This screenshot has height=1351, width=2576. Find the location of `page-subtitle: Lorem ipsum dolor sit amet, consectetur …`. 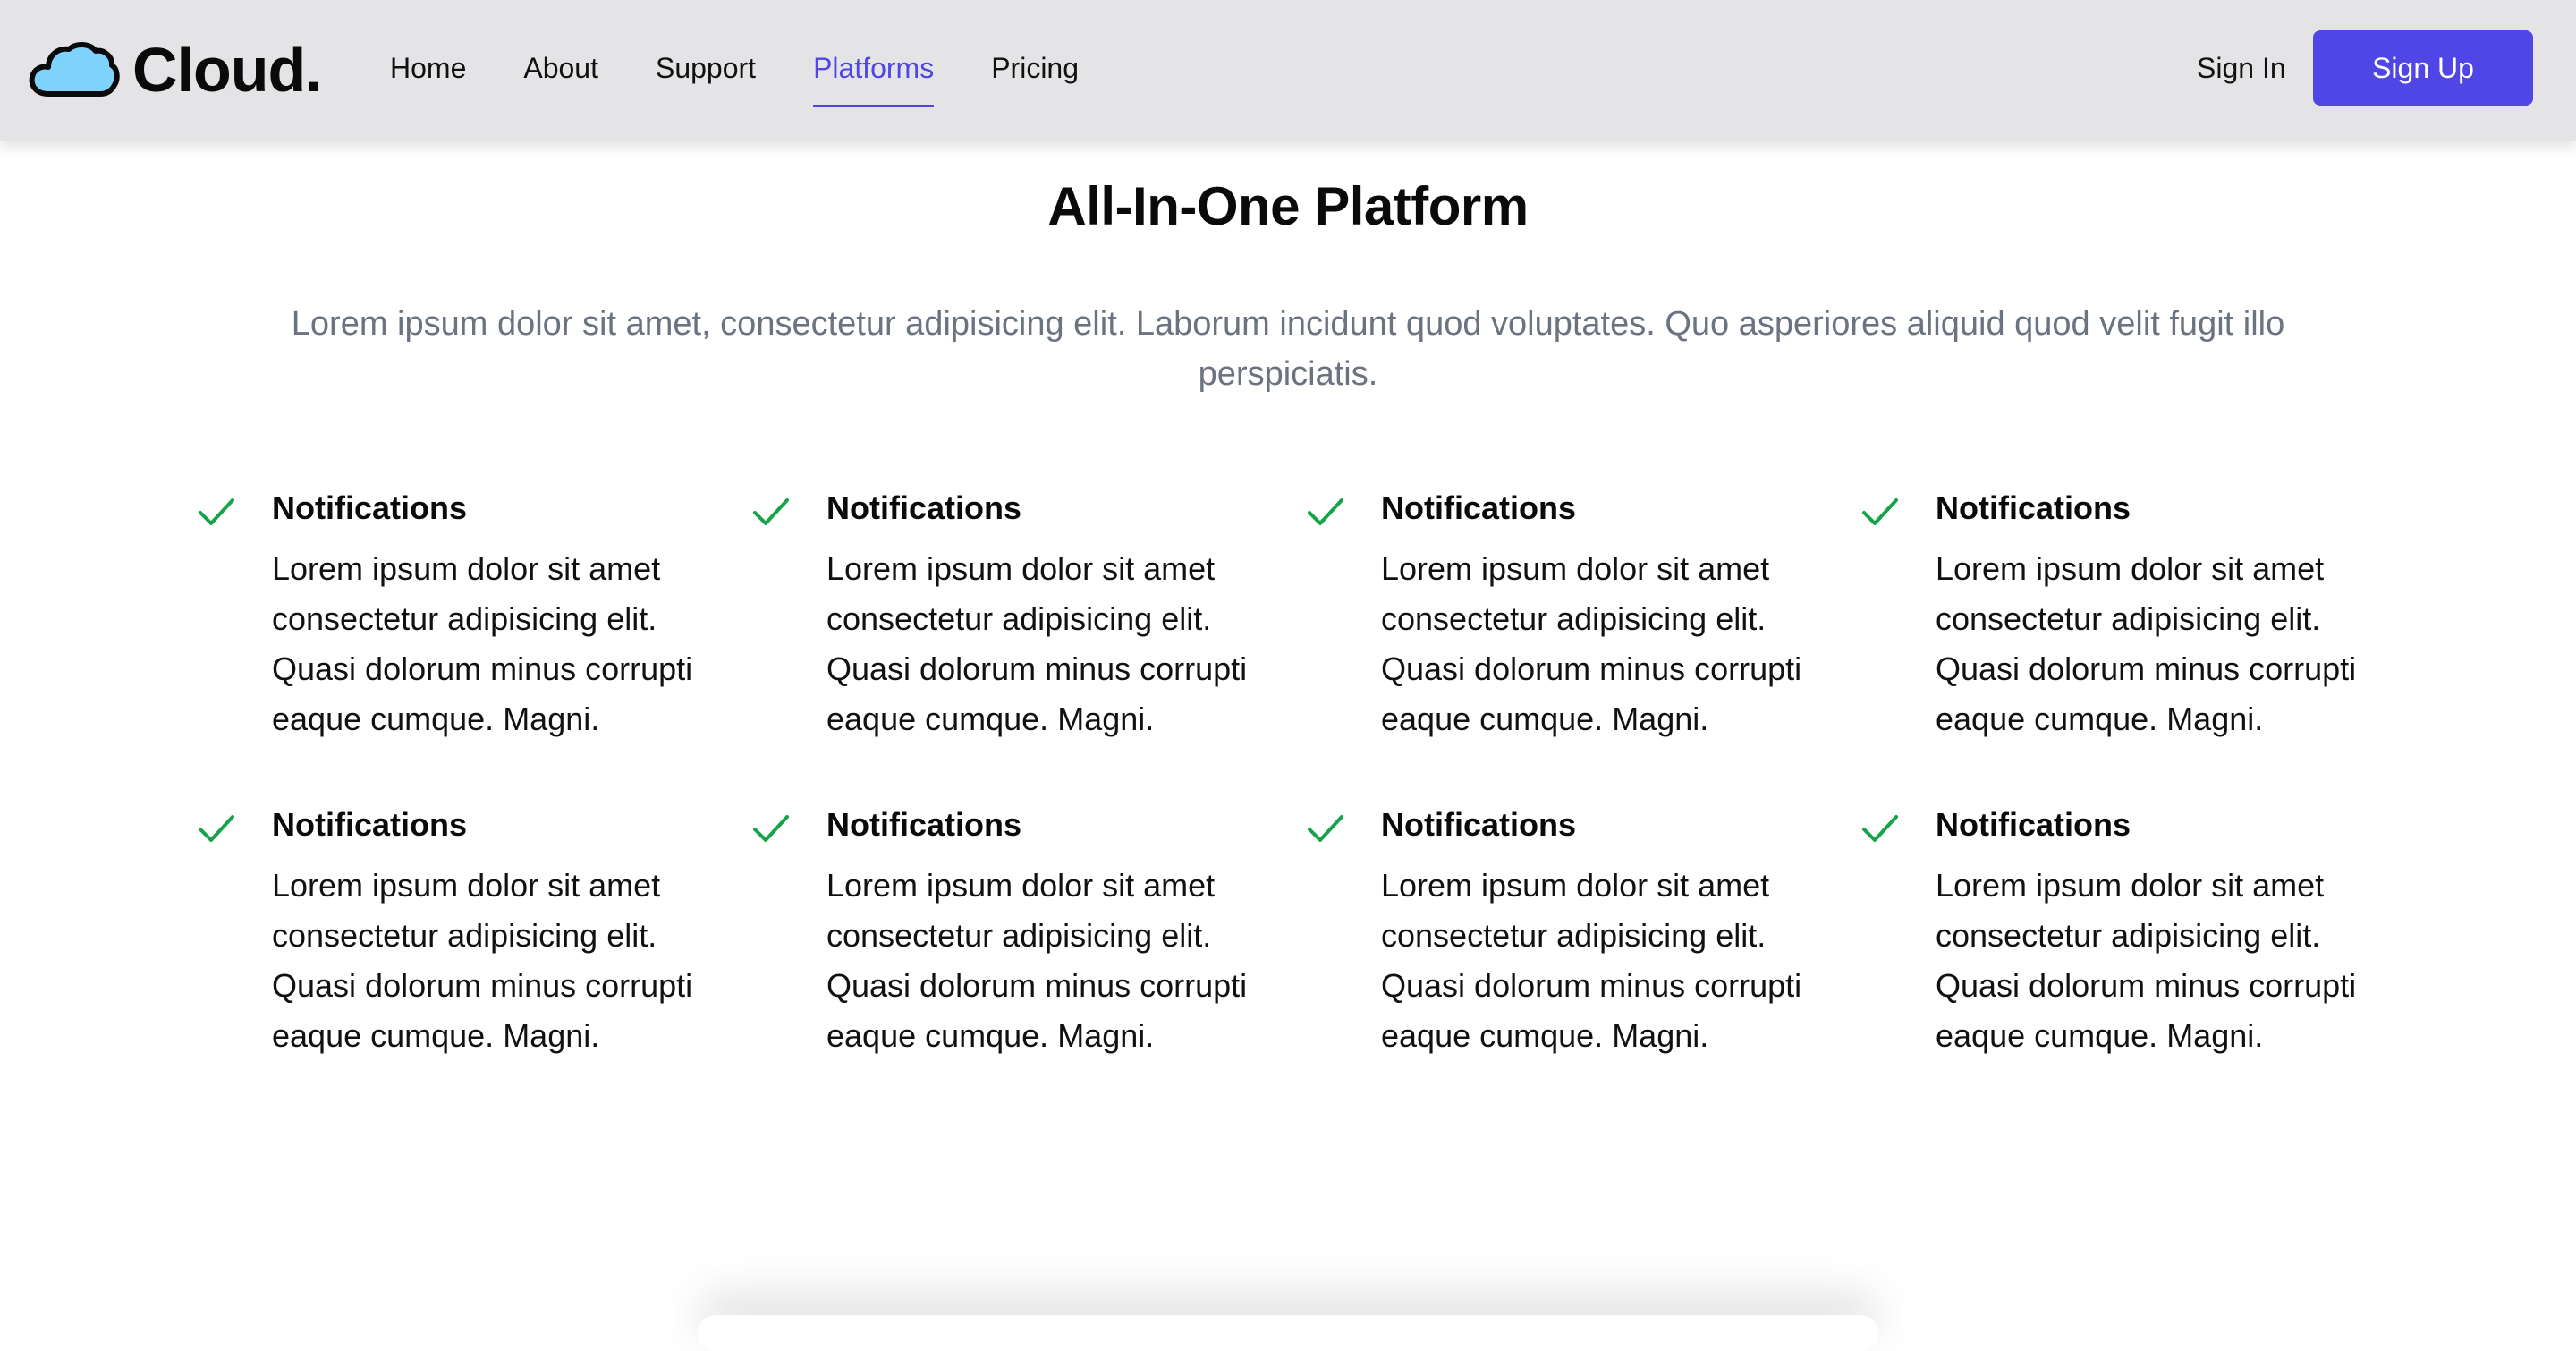

page-subtitle: Lorem ipsum dolor sit amet, consectetur … is located at coordinates (1288, 349).